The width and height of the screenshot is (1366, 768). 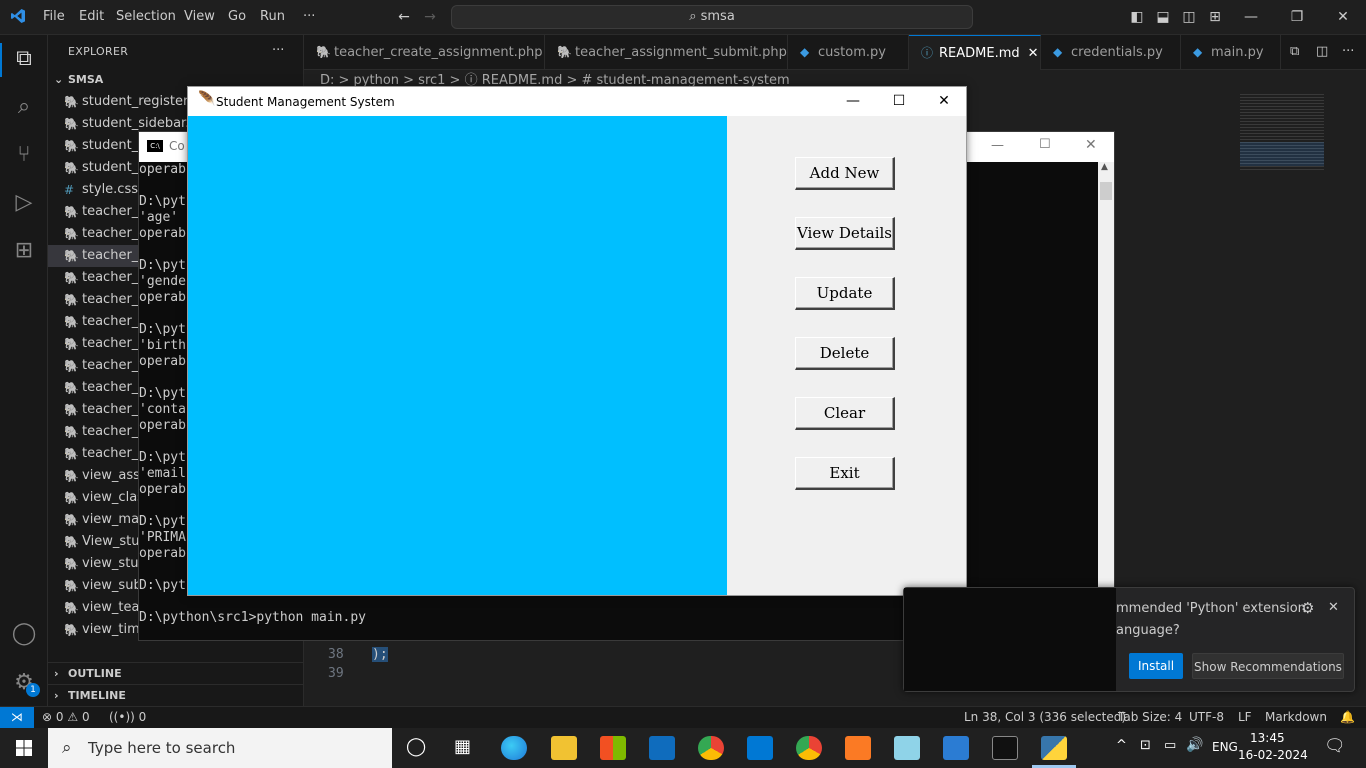 What do you see at coordinates (142, 717) in the screenshot?
I see `ports-count: 0` at bounding box center [142, 717].